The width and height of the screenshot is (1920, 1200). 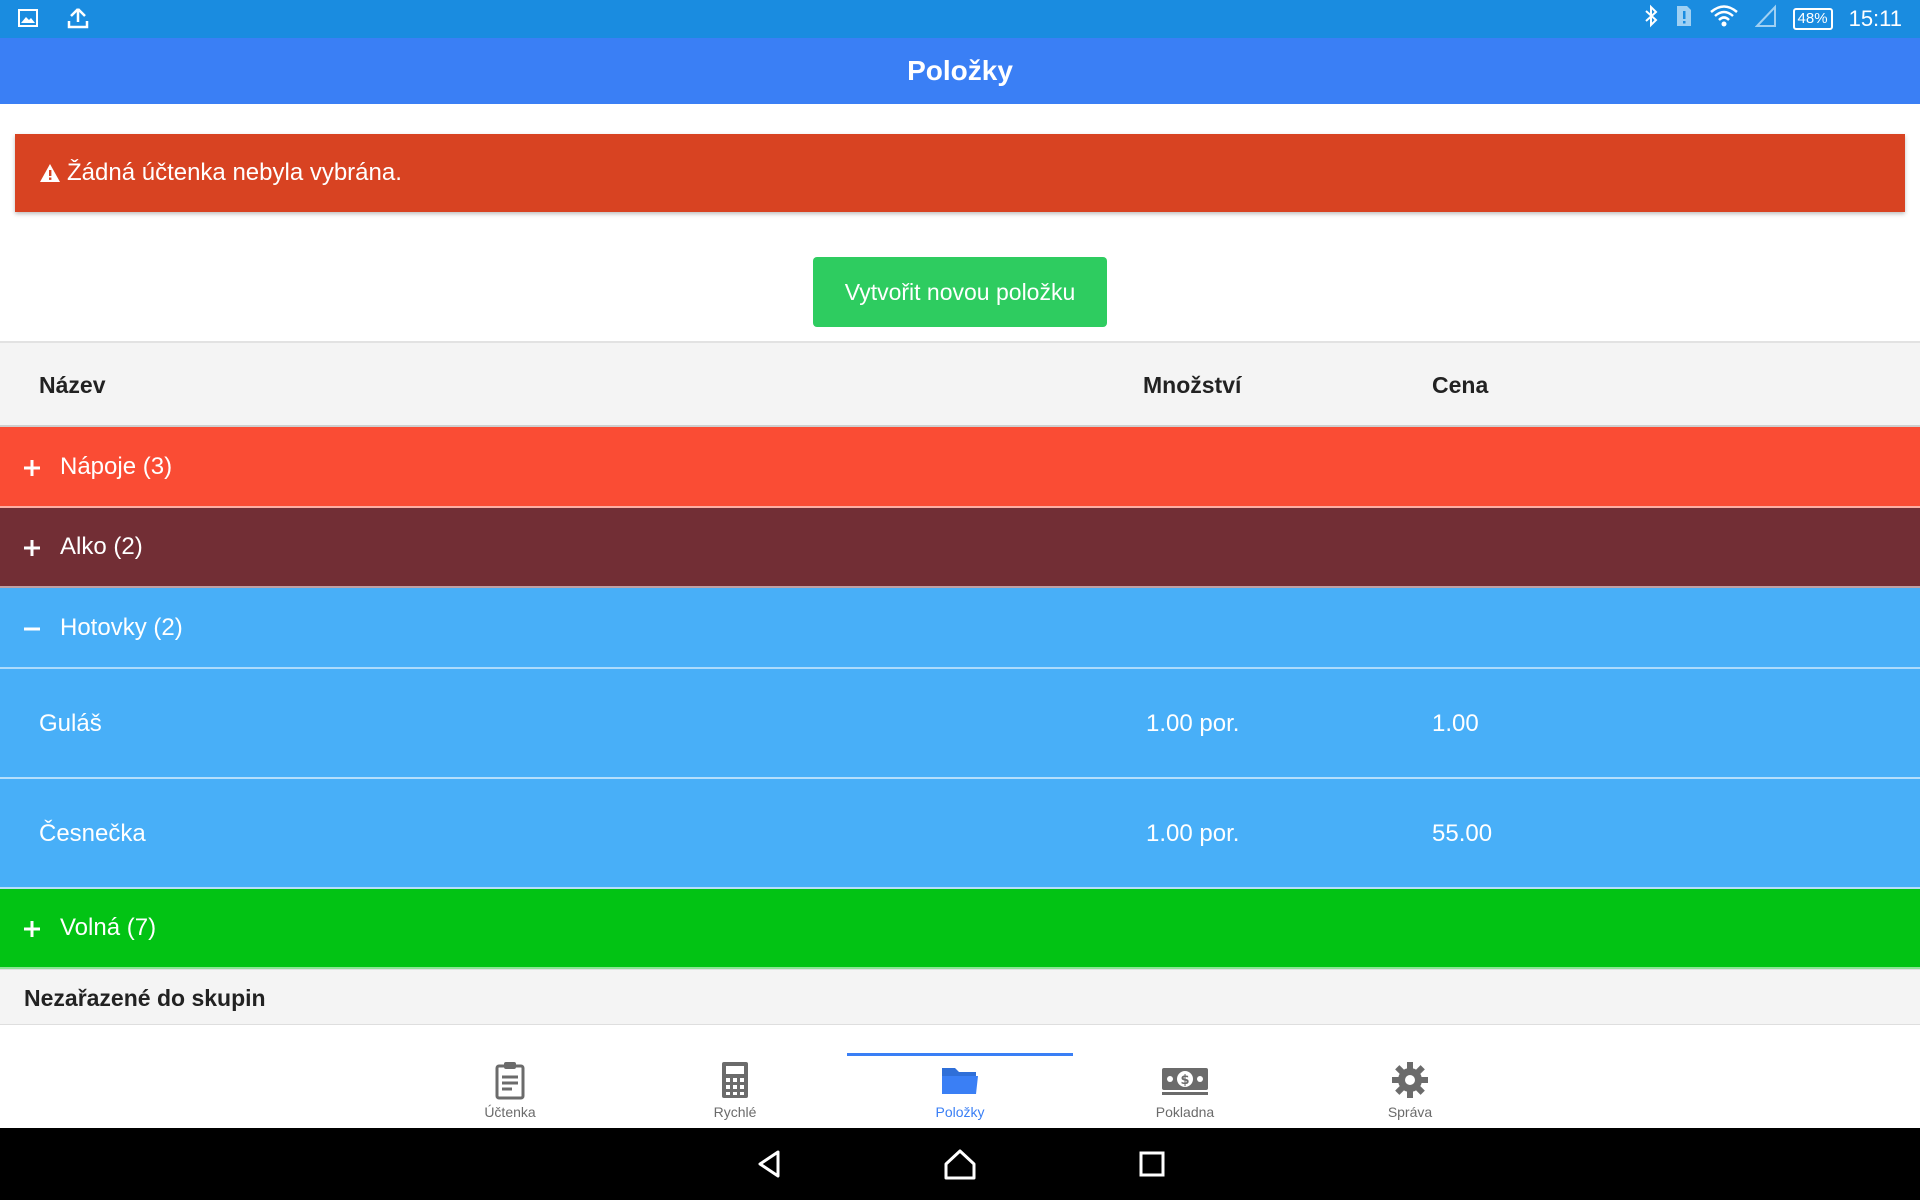 I want to click on calculator-icon, so click(x=735, y=1080).